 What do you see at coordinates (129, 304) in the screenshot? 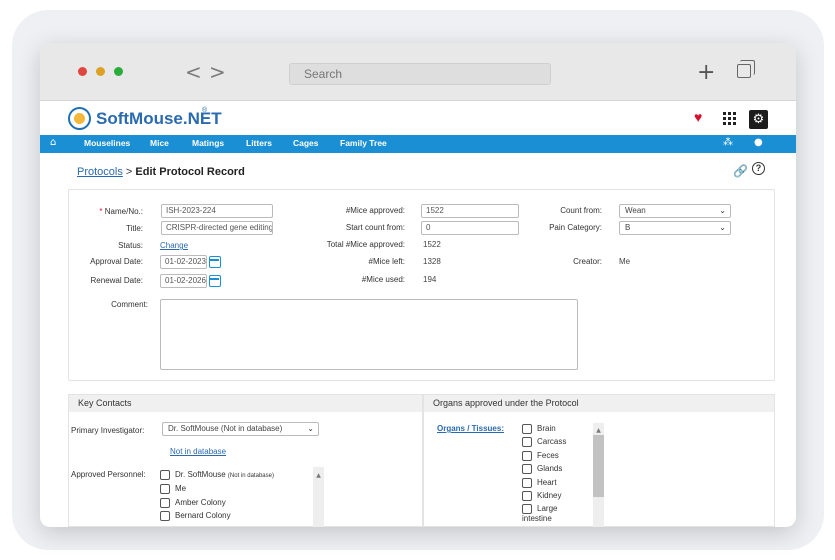
I see `comment-label: Comment:` at bounding box center [129, 304].